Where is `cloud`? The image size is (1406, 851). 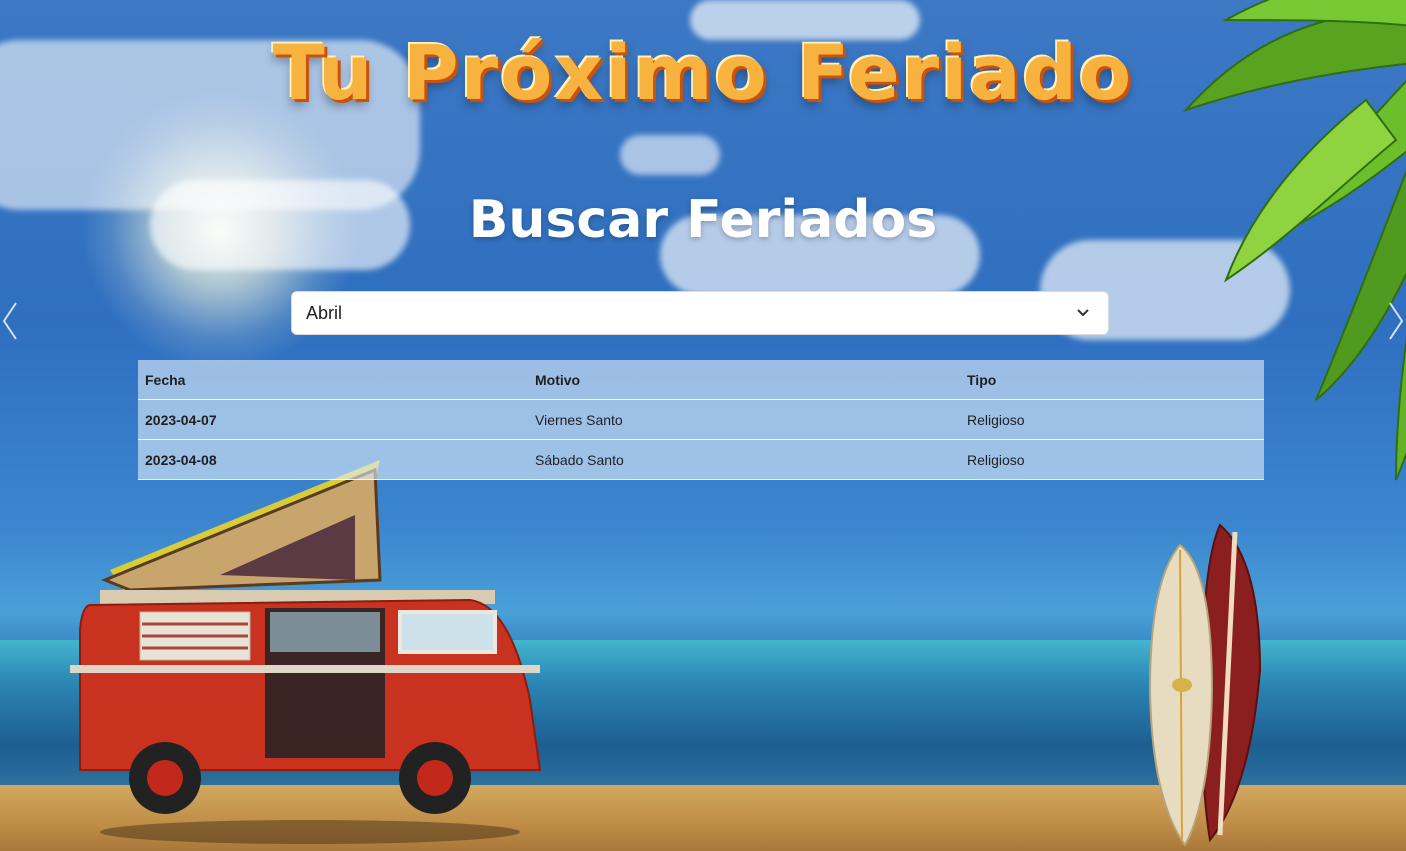 cloud is located at coordinates (670, 155).